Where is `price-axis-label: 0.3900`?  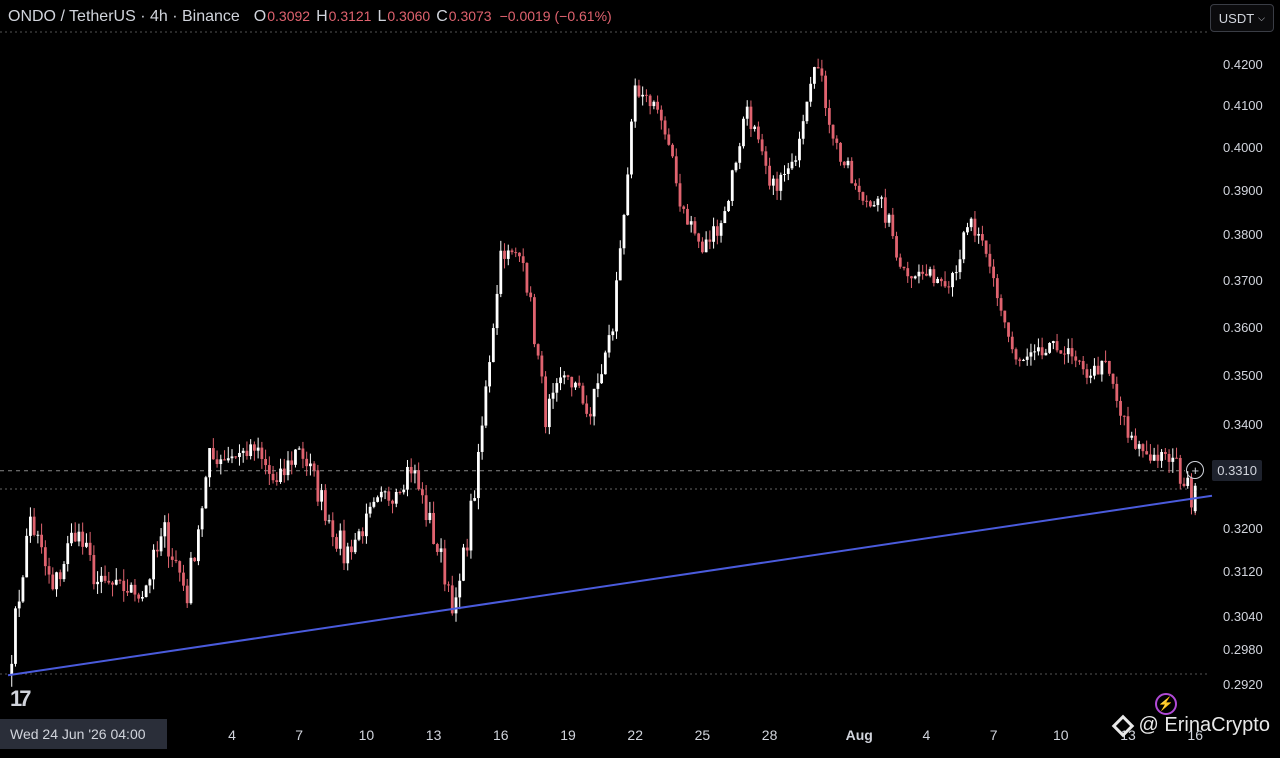 price-axis-label: 0.3900 is located at coordinates (1243, 190).